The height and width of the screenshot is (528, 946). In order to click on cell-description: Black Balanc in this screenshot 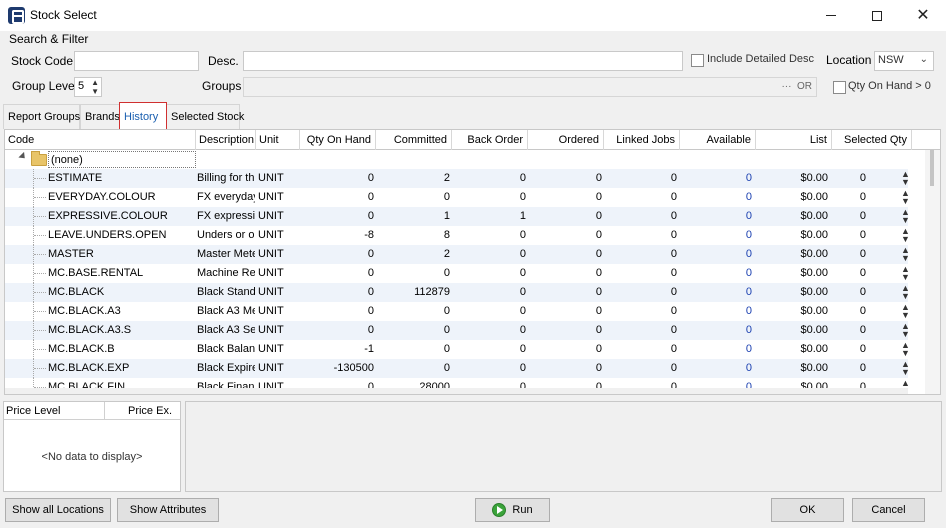, I will do `click(226, 349)`.